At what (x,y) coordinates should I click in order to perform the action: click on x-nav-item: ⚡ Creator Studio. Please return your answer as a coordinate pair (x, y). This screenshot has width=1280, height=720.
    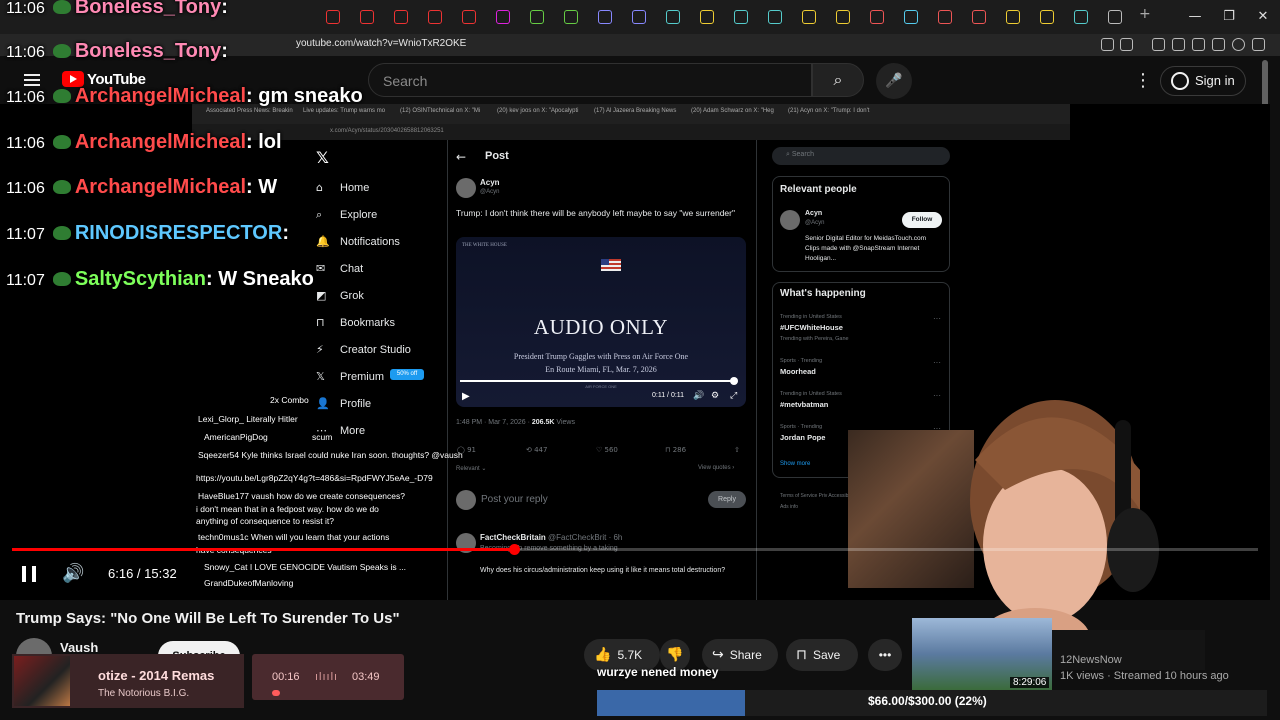
    Looking at the image, I should click on (363, 349).